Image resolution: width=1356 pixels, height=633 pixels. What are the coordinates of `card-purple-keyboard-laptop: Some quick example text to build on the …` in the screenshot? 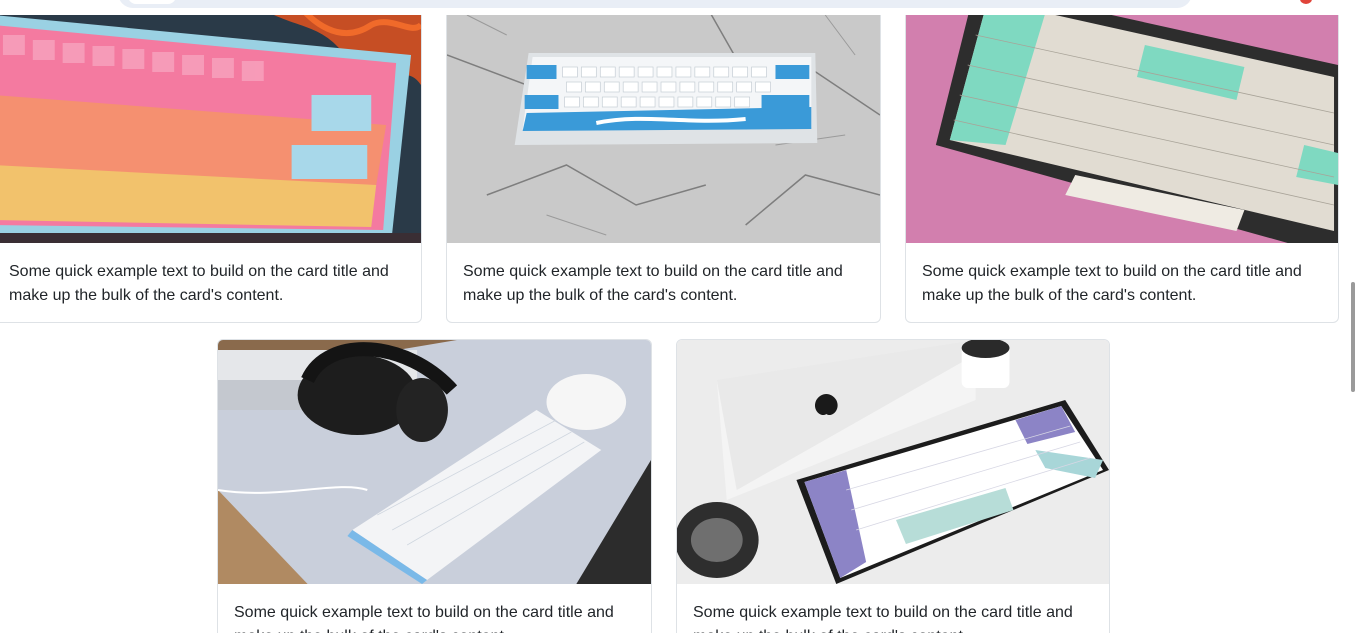 It's located at (893, 486).